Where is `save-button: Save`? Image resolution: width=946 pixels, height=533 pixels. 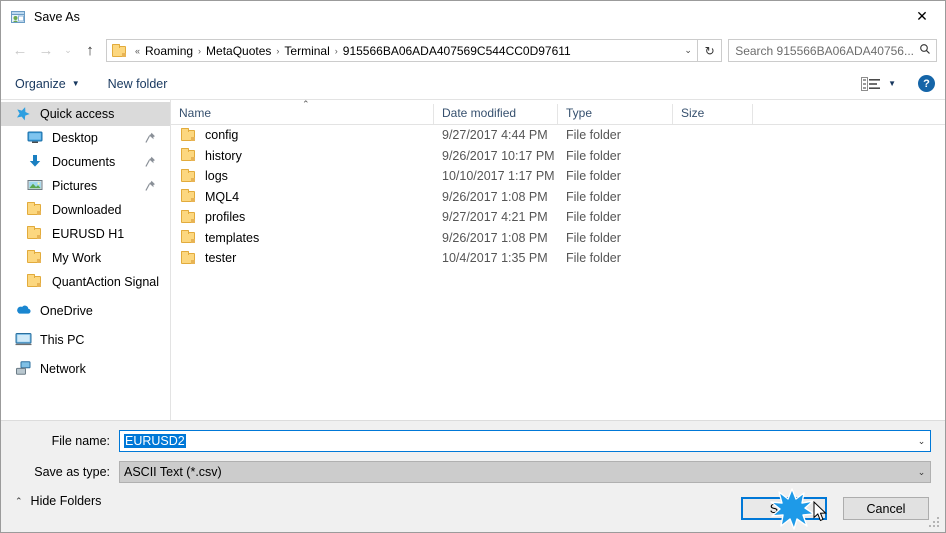 save-button: Save is located at coordinates (784, 508).